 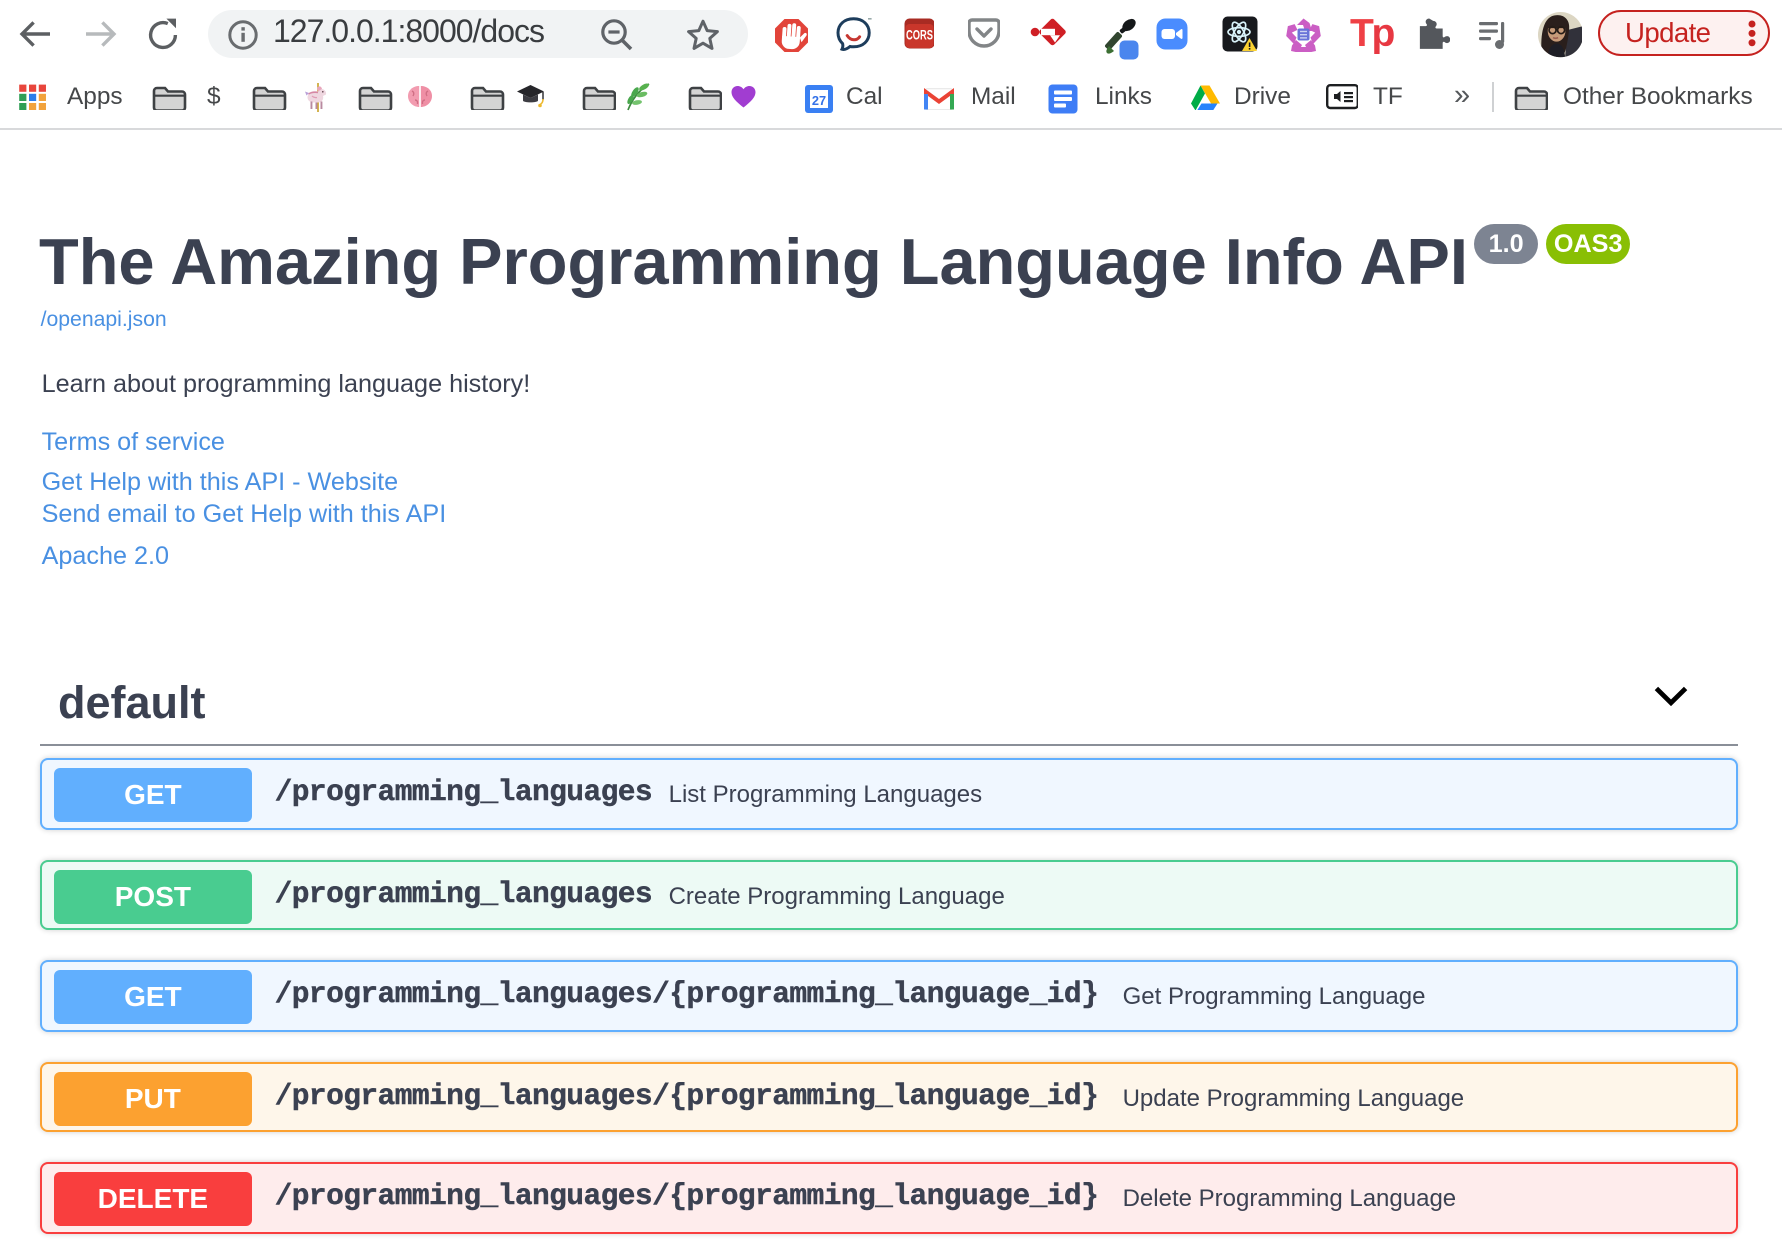 What do you see at coordinates (918, 35) in the screenshot?
I see `svg-text: CORS` at bounding box center [918, 35].